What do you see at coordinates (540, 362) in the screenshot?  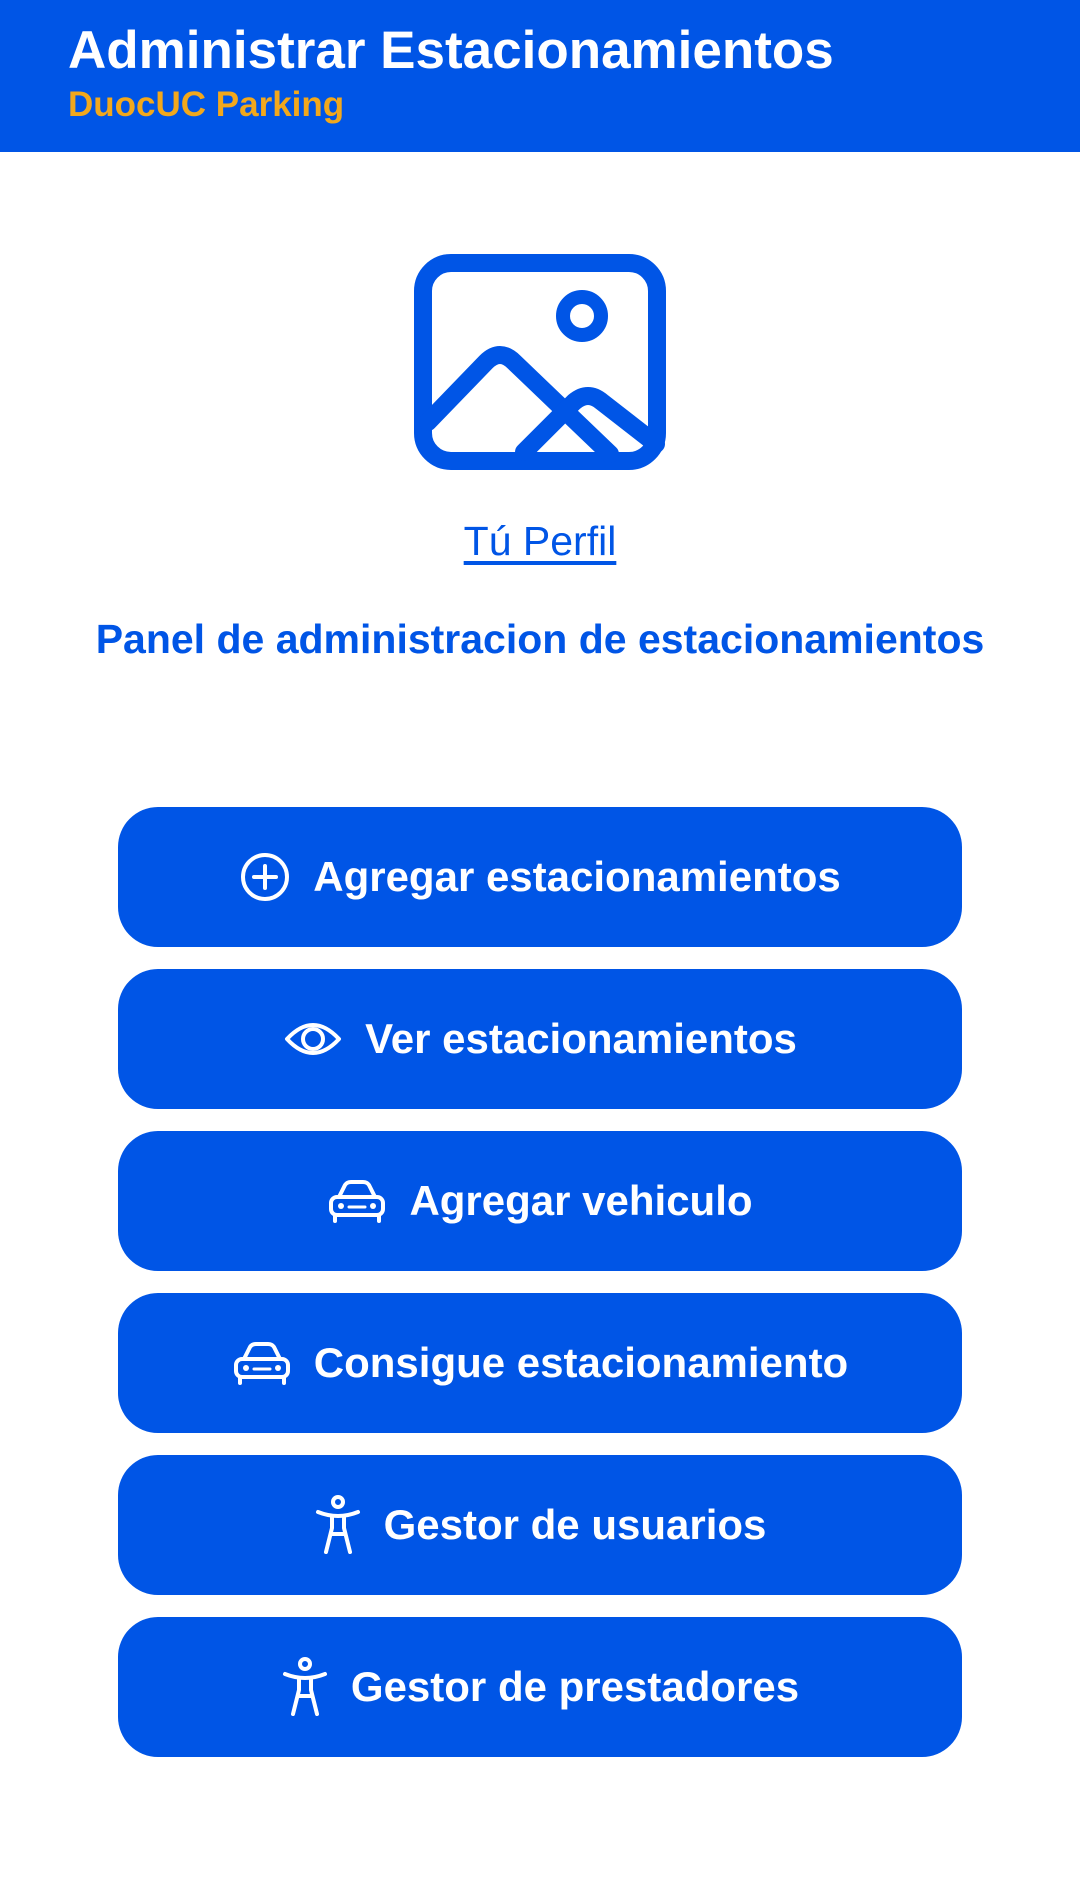 I see `image-placeholder-icon` at bounding box center [540, 362].